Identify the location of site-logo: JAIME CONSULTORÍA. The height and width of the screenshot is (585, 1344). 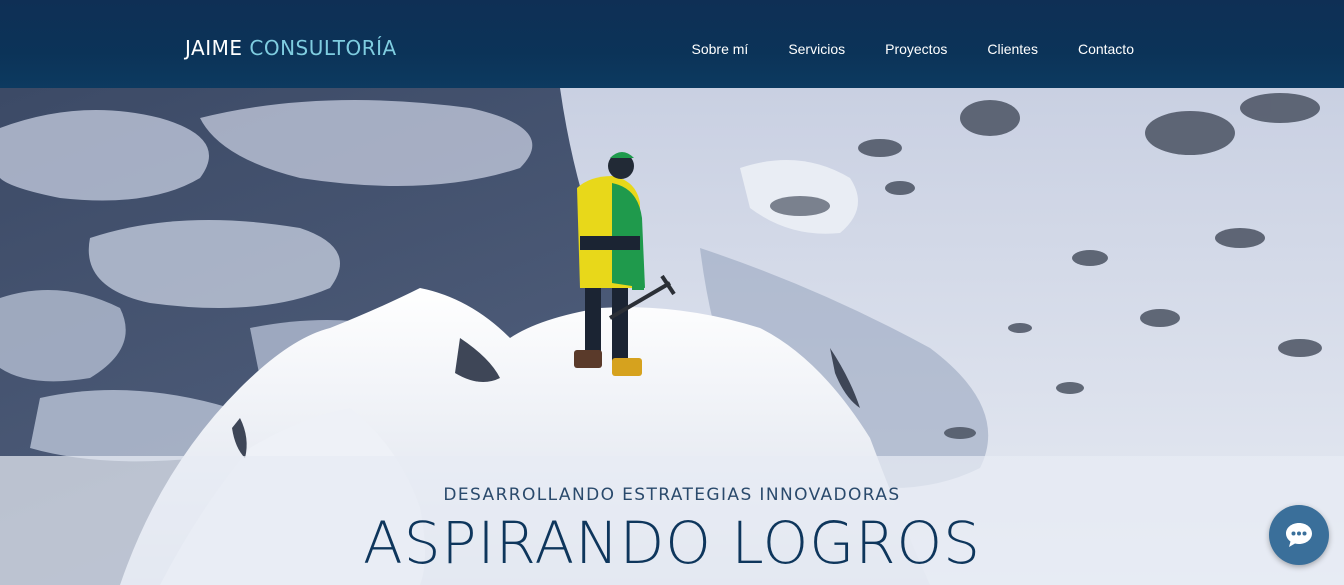
(291, 48).